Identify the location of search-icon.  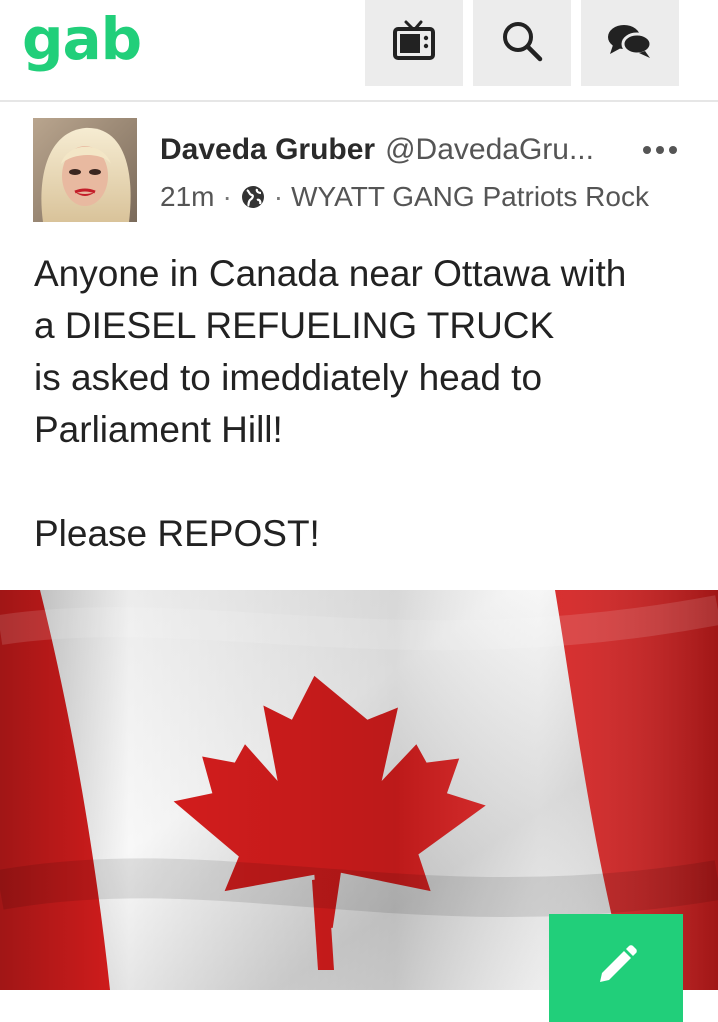
(522, 43).